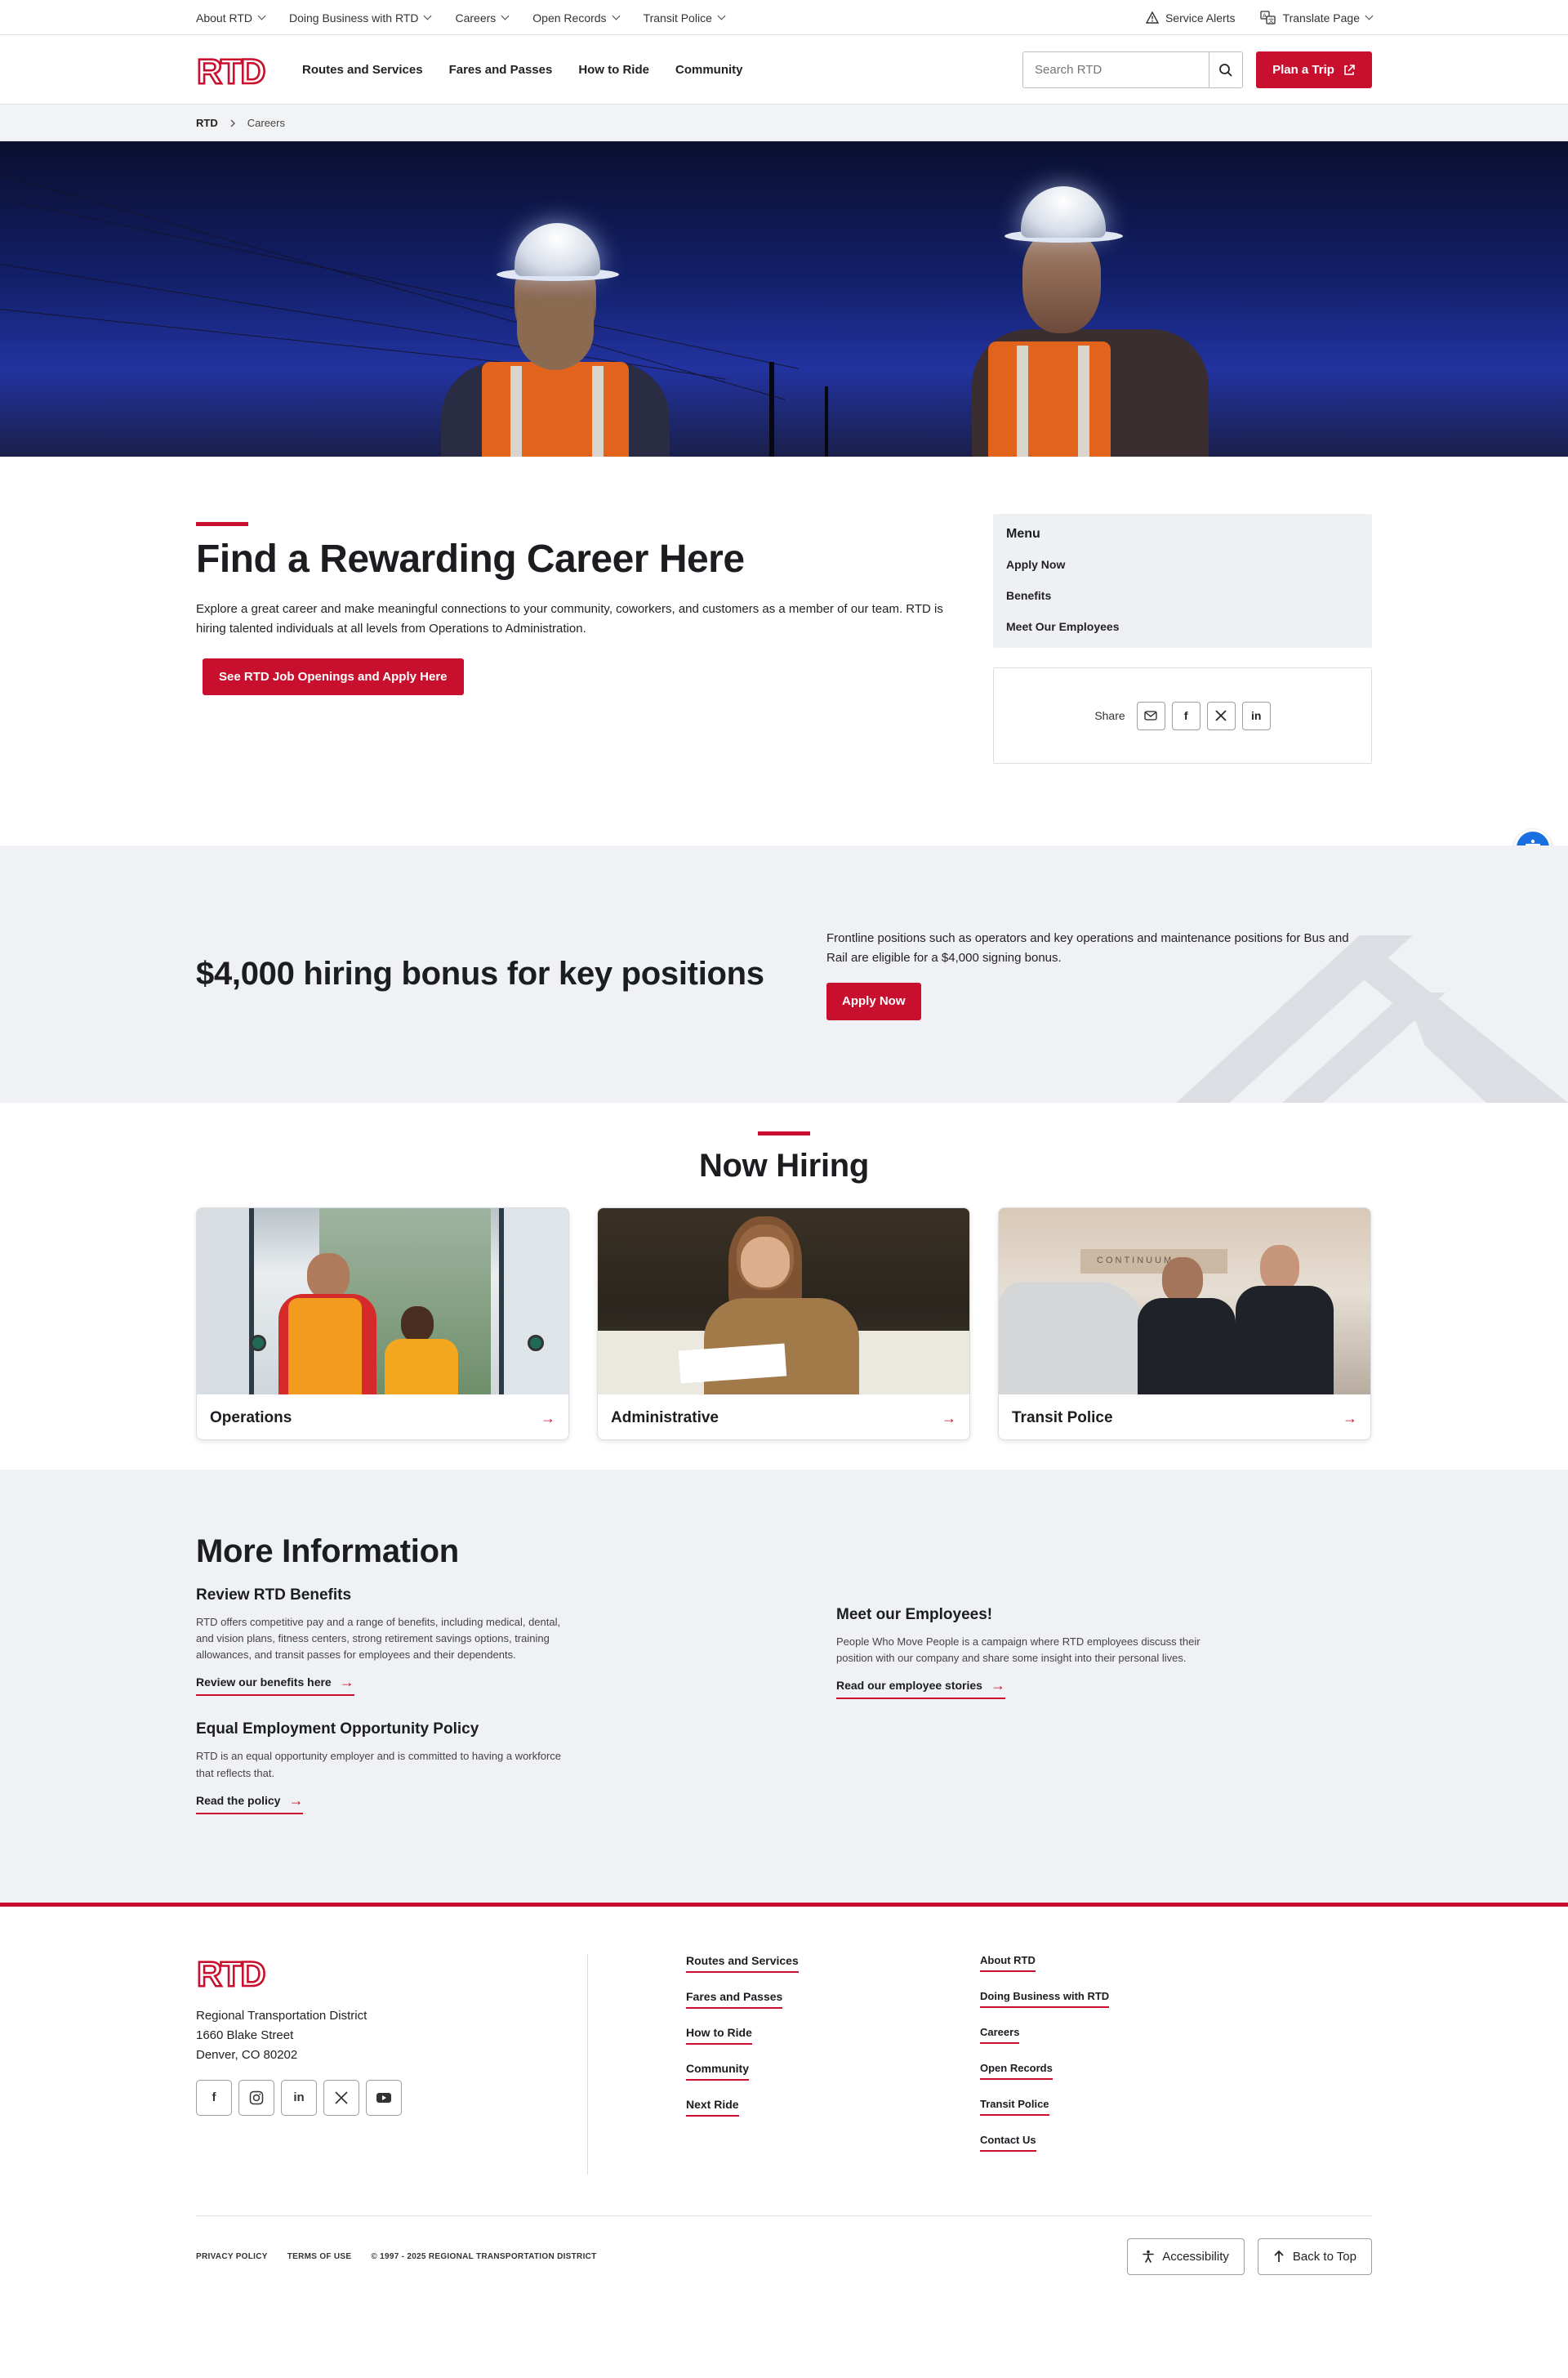 The image size is (1568, 2378). What do you see at coordinates (1135, 1260) in the screenshot?
I see `building-sign: CONTINUUM` at bounding box center [1135, 1260].